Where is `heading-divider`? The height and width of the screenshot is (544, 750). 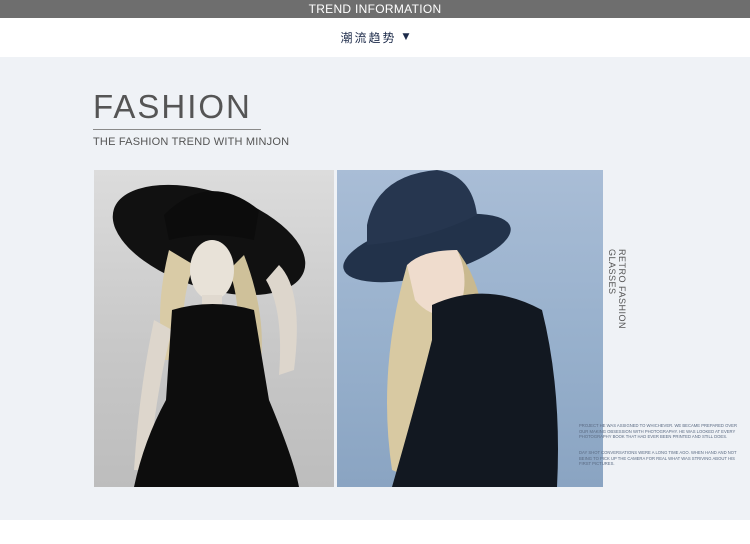 heading-divider is located at coordinates (177, 129).